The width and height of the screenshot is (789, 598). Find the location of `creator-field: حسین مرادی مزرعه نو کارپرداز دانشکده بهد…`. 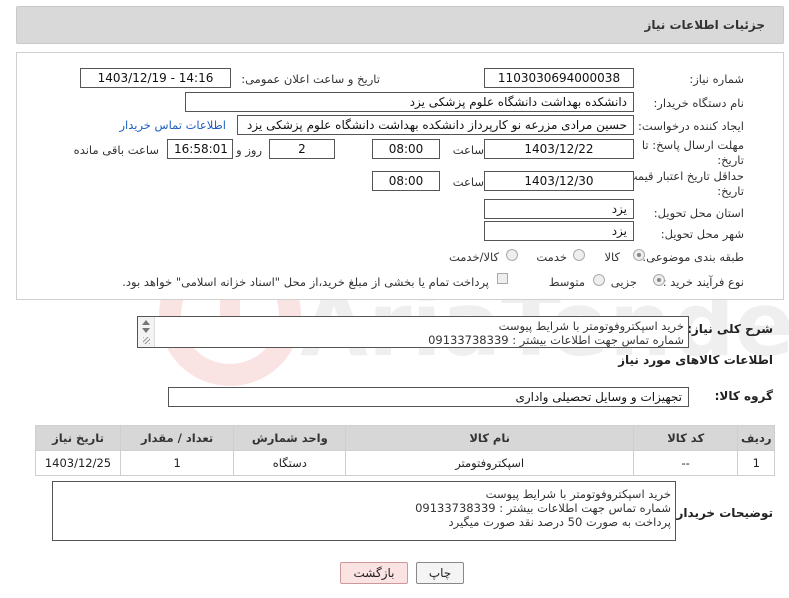

creator-field: حسین مرادی مزرعه نو کارپرداز دانشکده بهد… is located at coordinates (435, 125).